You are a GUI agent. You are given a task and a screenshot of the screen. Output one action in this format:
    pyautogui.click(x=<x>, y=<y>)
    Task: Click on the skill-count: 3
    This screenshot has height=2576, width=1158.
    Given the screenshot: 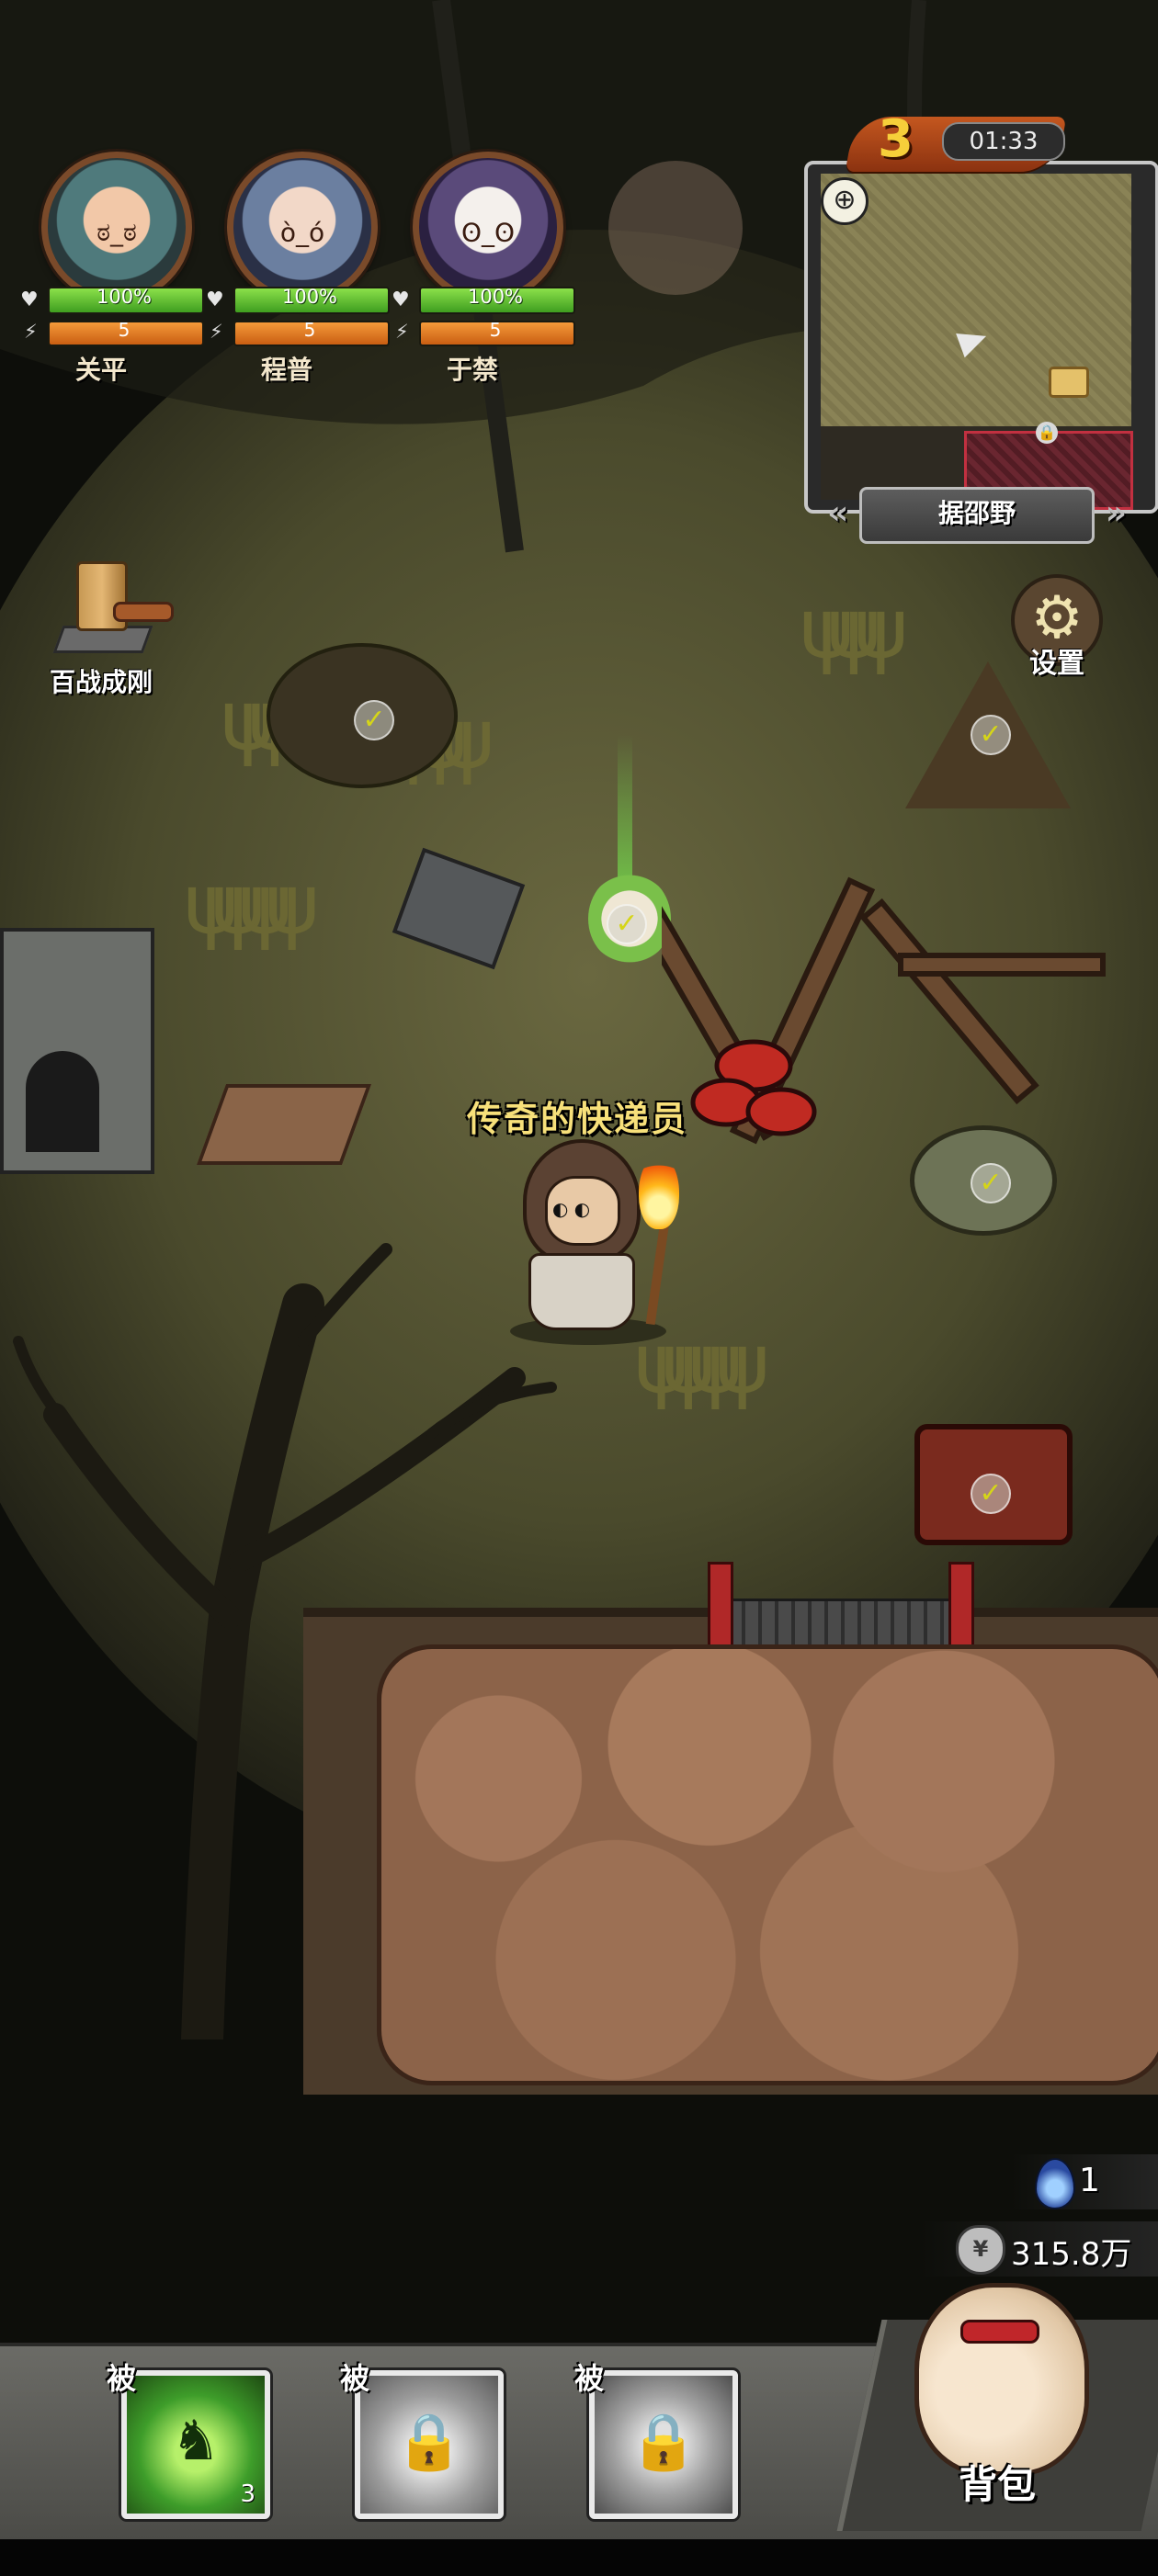 What is the action you would take?
    pyautogui.click(x=247, y=2494)
    